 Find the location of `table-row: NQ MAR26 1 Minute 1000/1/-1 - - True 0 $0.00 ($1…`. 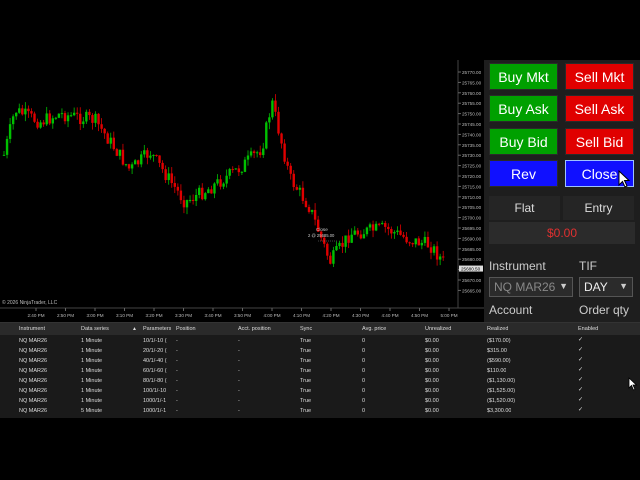

table-row: NQ MAR26 1 Minute 1000/1/-1 - - True 0 $0.00 ($1… is located at coordinates (320, 401).